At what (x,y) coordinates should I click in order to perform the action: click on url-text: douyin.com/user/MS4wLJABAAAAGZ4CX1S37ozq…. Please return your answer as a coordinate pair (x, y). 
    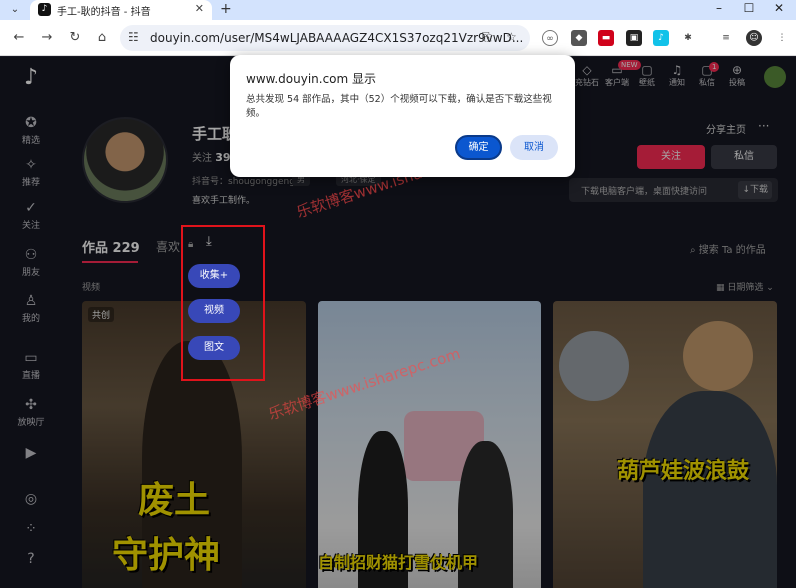
    Looking at the image, I should click on (336, 38).